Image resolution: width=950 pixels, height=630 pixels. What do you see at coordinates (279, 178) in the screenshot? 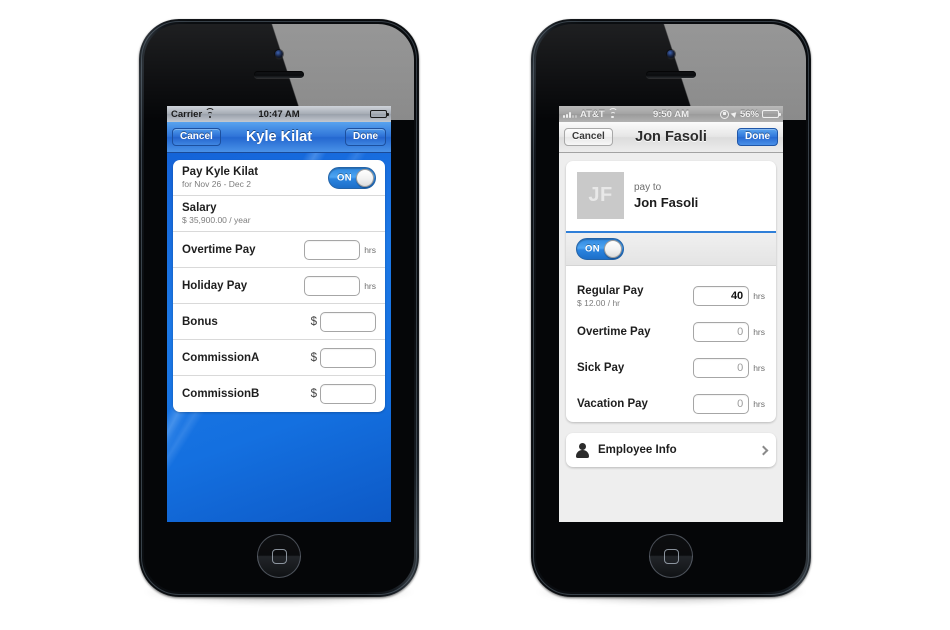
I see `pay-toggle-row: Pay Kyle Kilat for Nov 26 - Dec 2 ON` at bounding box center [279, 178].